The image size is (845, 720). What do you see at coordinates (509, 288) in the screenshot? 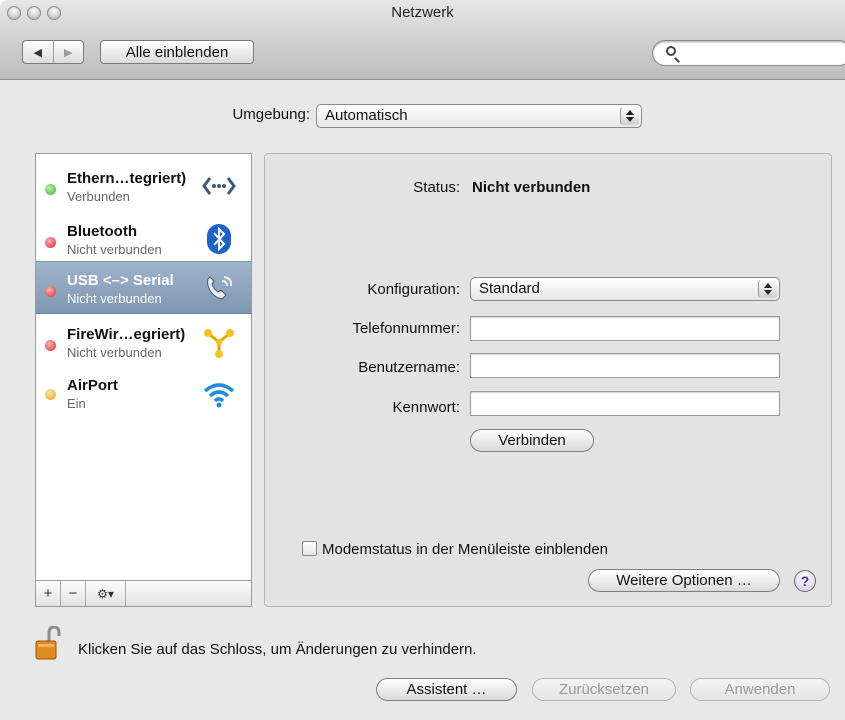
I see `configuration-value: Standard` at bounding box center [509, 288].